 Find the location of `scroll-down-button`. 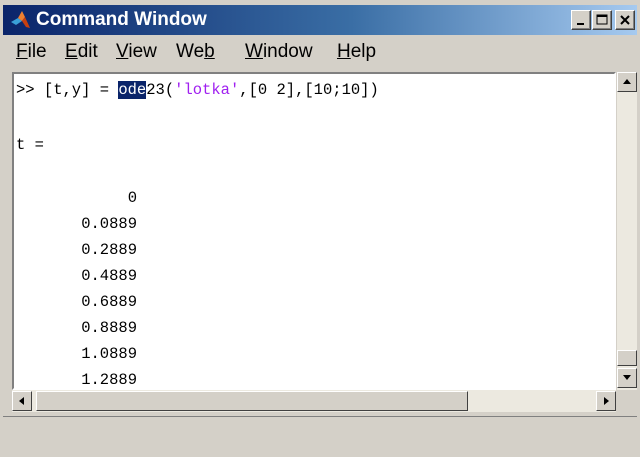

scroll-down-button is located at coordinates (627, 378).